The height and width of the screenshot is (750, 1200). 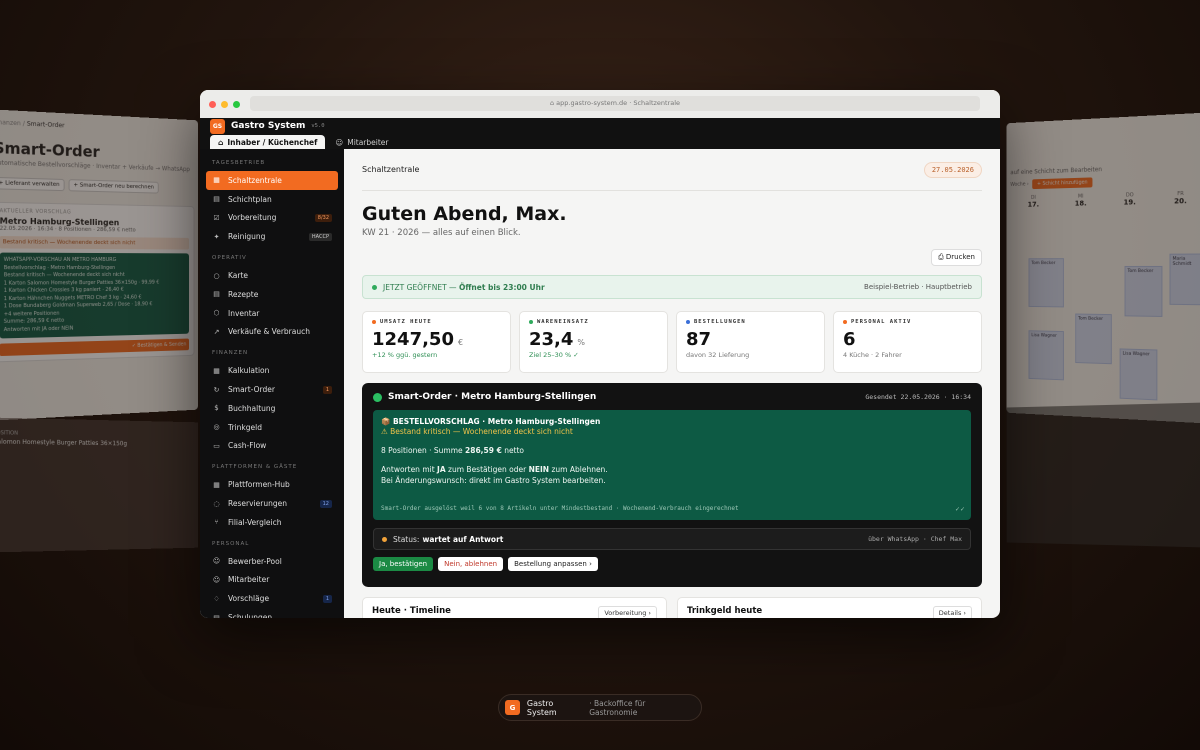 What do you see at coordinates (1180, 198) in the screenshot?
I see `ghost-day: FR 20.` at bounding box center [1180, 198].